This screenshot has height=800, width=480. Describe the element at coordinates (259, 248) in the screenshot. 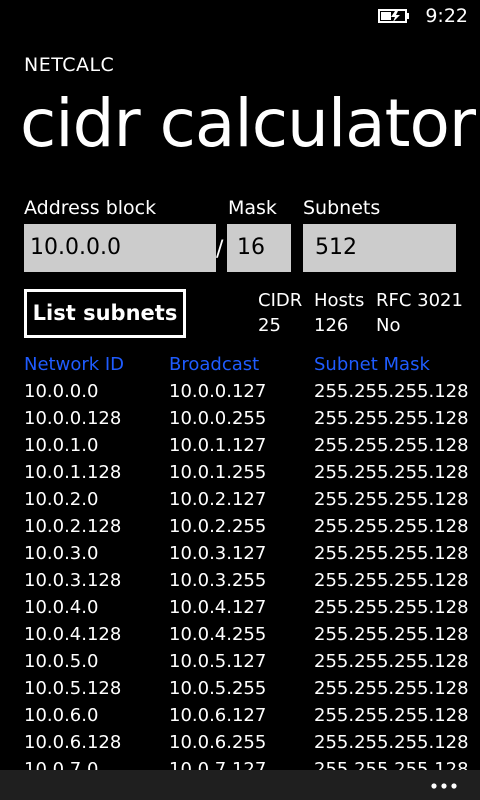

I see `mask-input` at that location.